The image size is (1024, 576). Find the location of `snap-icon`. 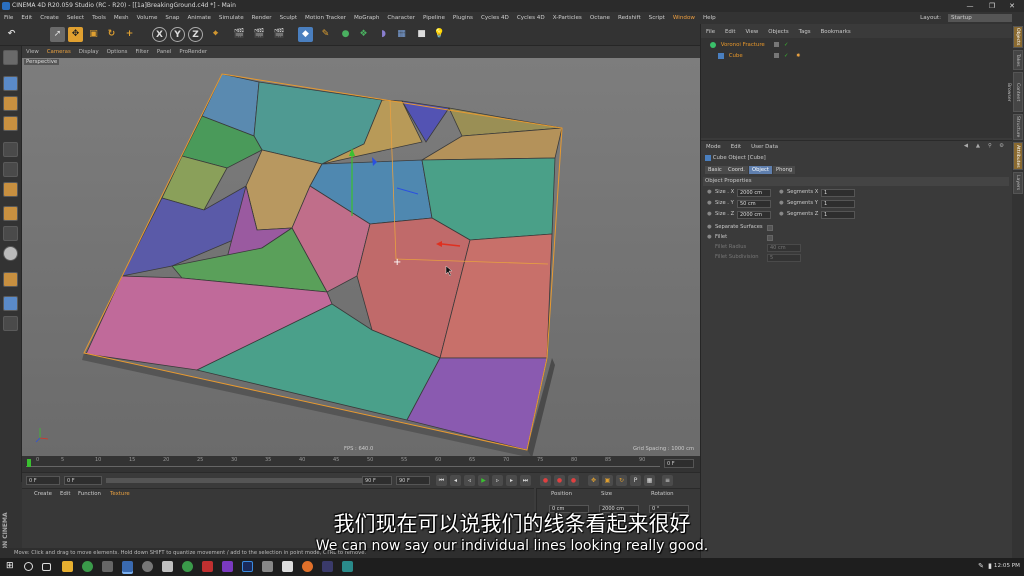

snap-icon is located at coordinates (10, 253).